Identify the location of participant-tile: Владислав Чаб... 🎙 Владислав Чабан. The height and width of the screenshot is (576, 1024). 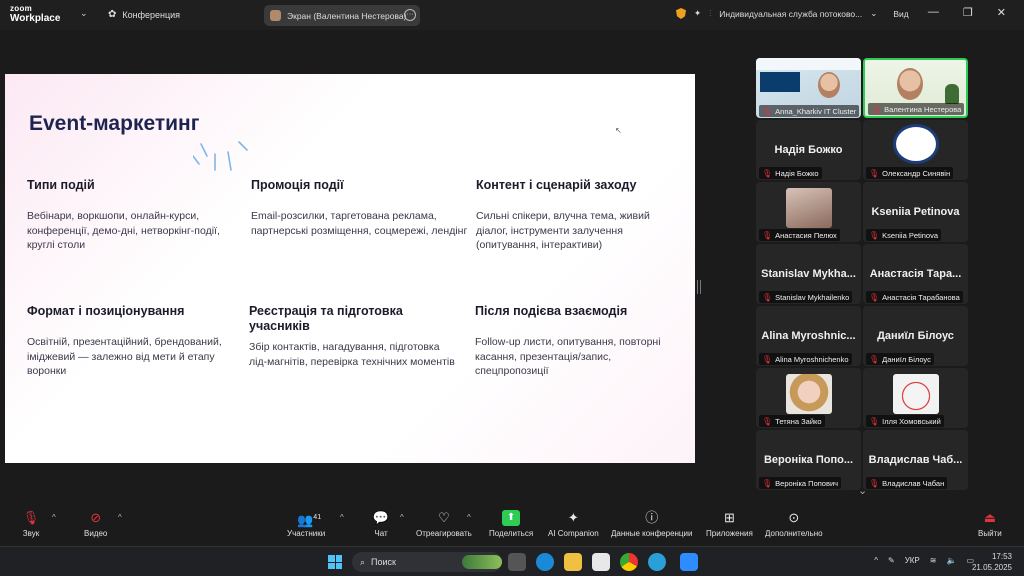
(915, 460).